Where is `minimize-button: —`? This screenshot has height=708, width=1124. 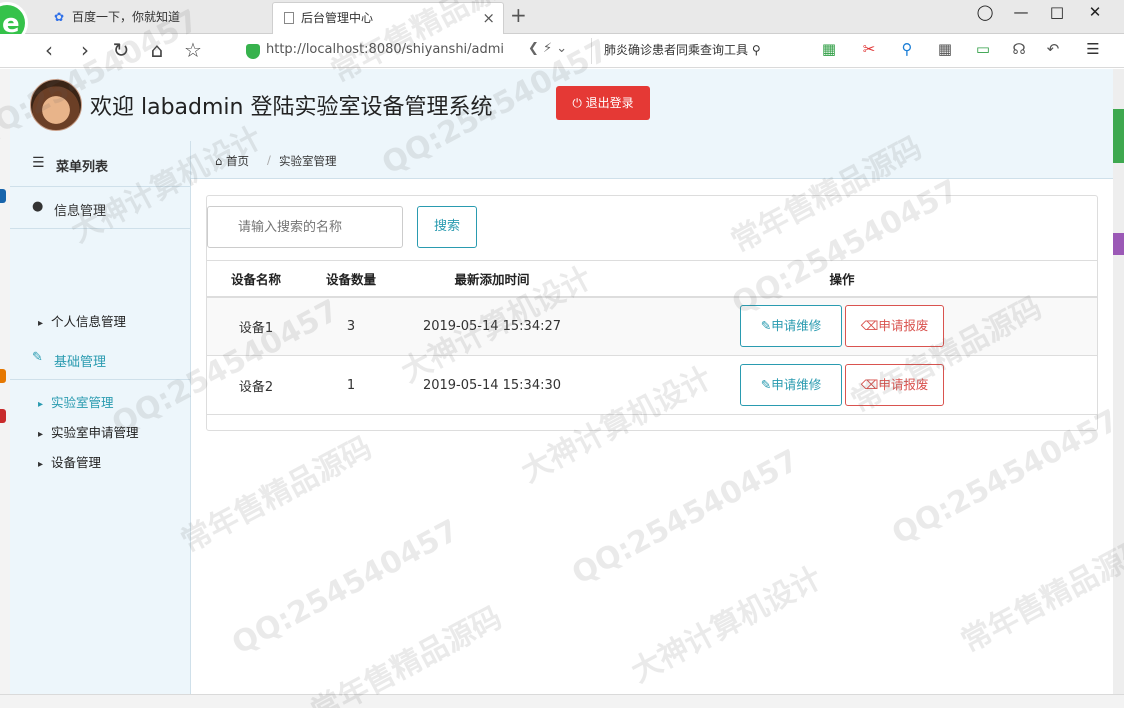 minimize-button: — is located at coordinates (1021, 12).